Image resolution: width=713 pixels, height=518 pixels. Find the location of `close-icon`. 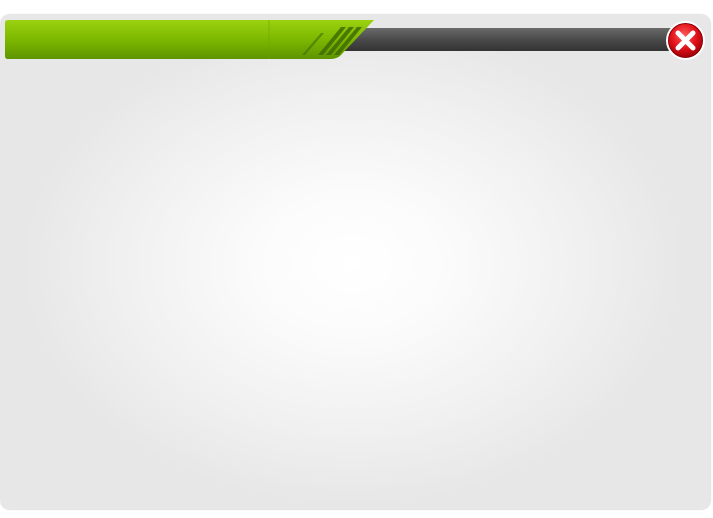

close-icon is located at coordinates (685, 40).